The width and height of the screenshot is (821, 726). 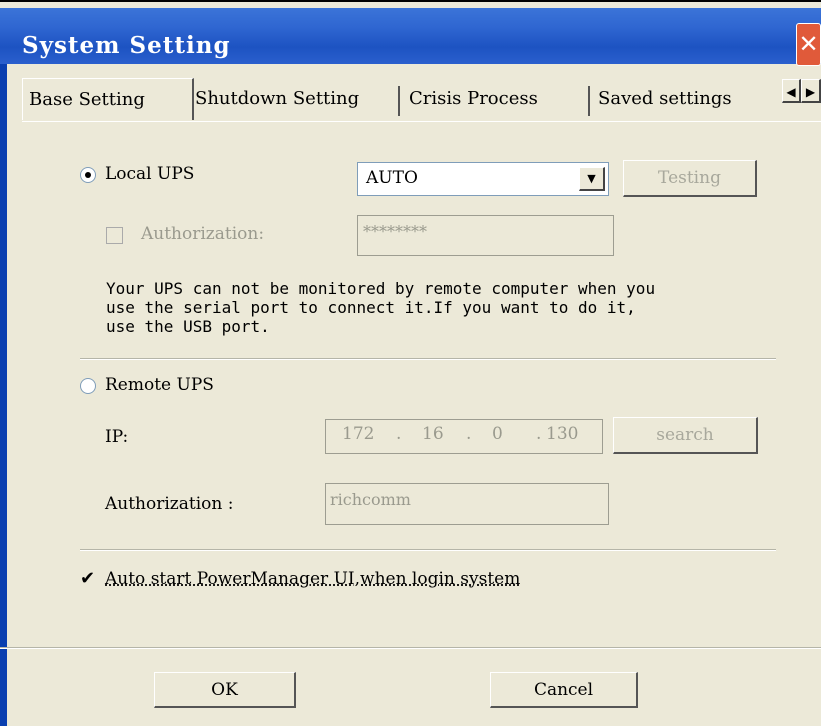 I want to click on window-left-border, so click(x=3, y=395).